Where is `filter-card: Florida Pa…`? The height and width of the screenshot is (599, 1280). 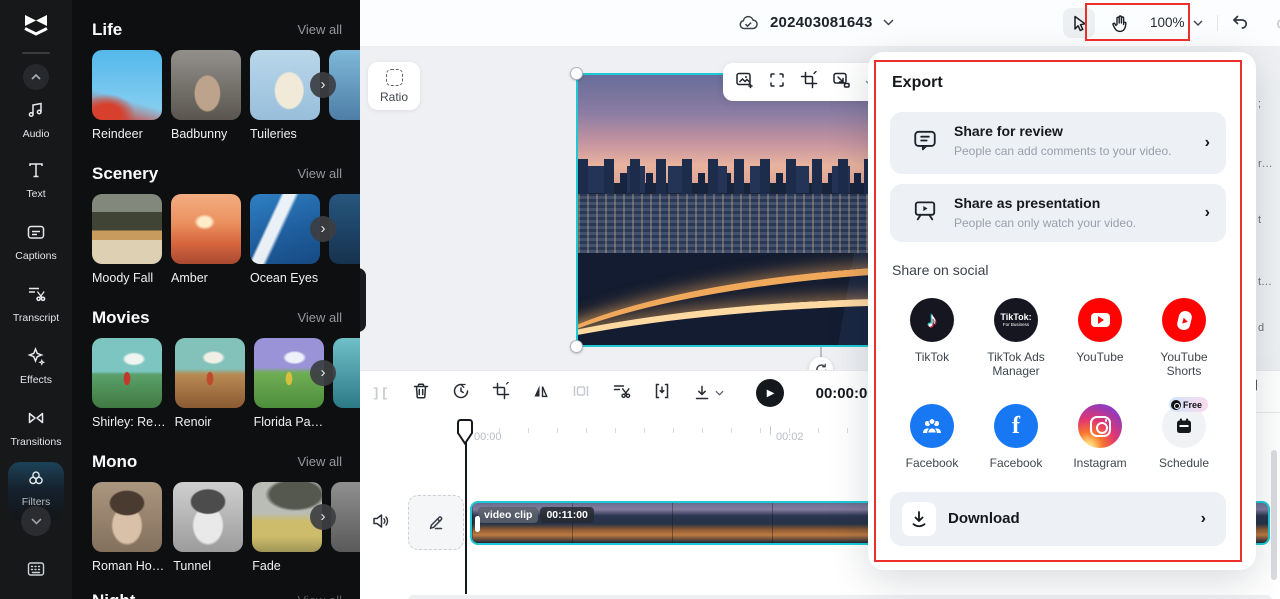
filter-card: Florida Pa… is located at coordinates (288, 383).